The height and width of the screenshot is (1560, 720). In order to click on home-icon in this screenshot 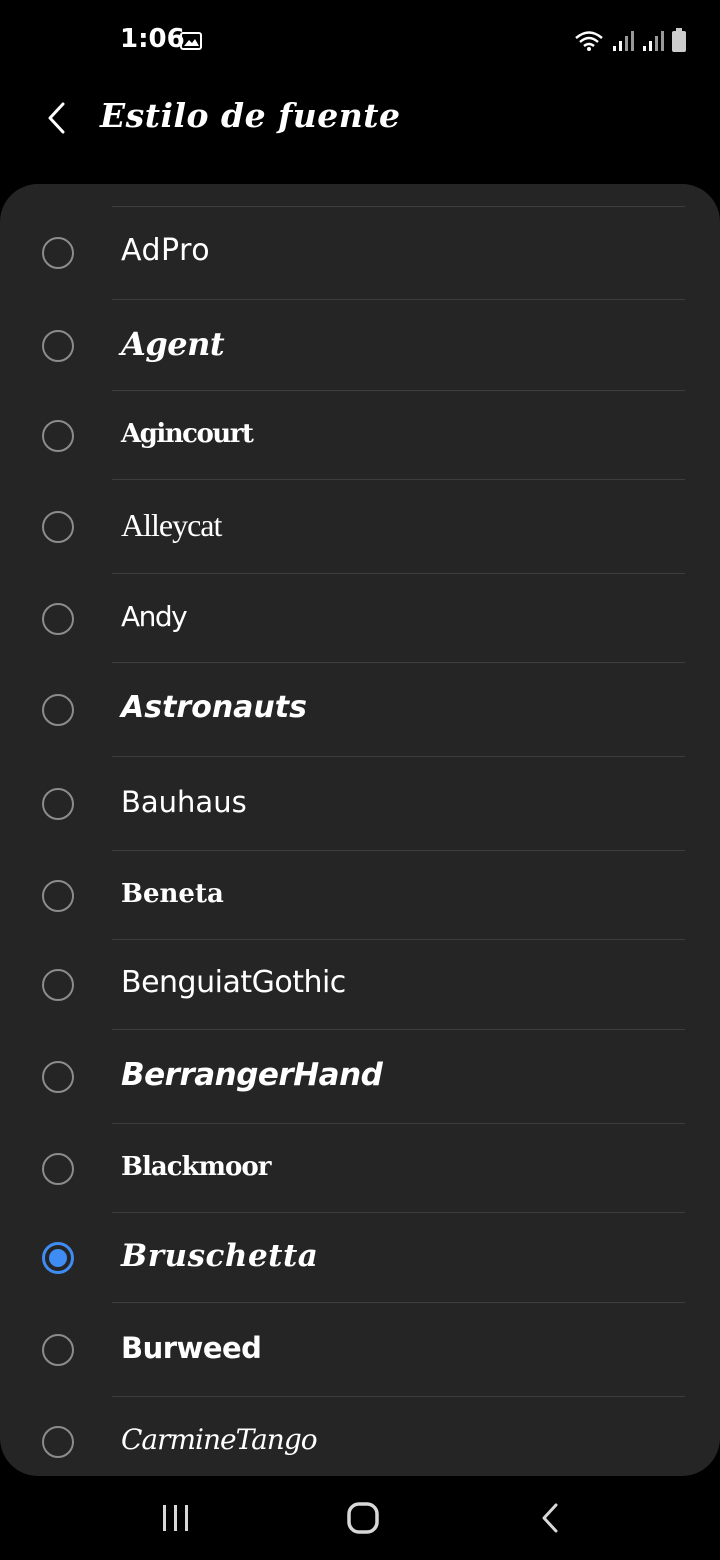, I will do `click(363, 1518)`.